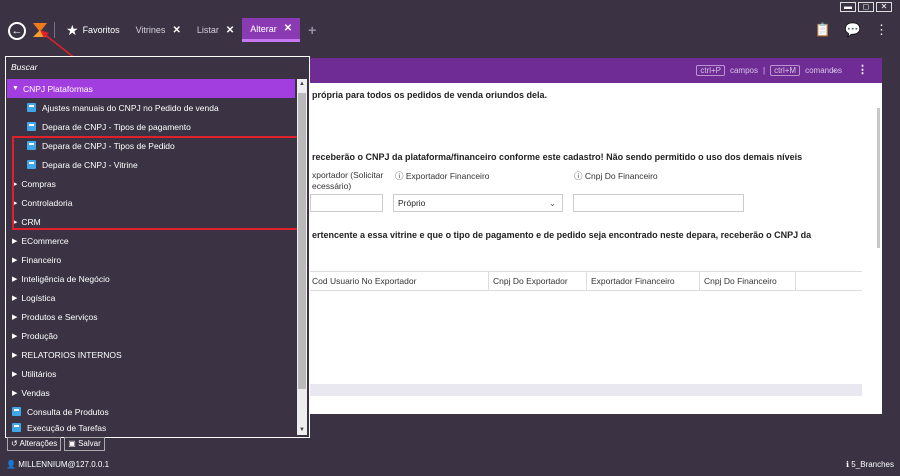 This screenshot has width=900, height=476. What do you see at coordinates (101, 30) in the screenshot?
I see `tab-label: Favoritos` at bounding box center [101, 30].